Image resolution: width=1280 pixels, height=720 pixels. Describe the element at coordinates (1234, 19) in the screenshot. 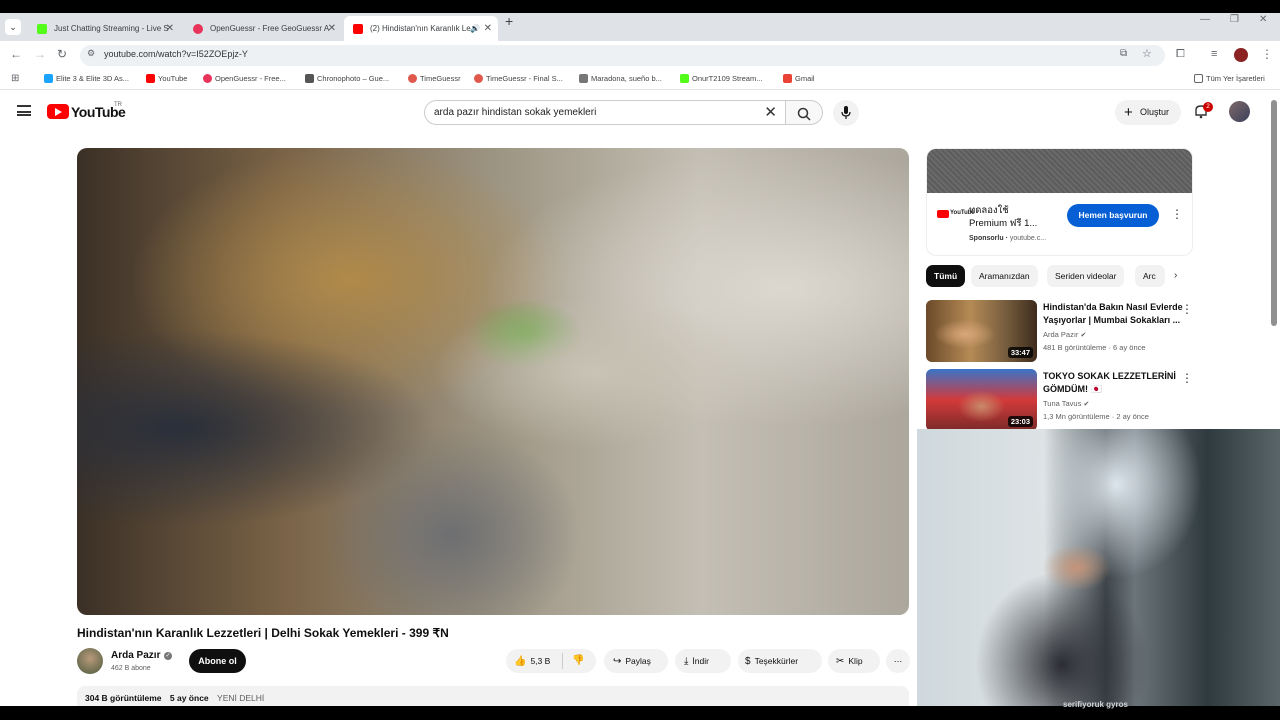

I see `maximize-icon: ❐` at that location.